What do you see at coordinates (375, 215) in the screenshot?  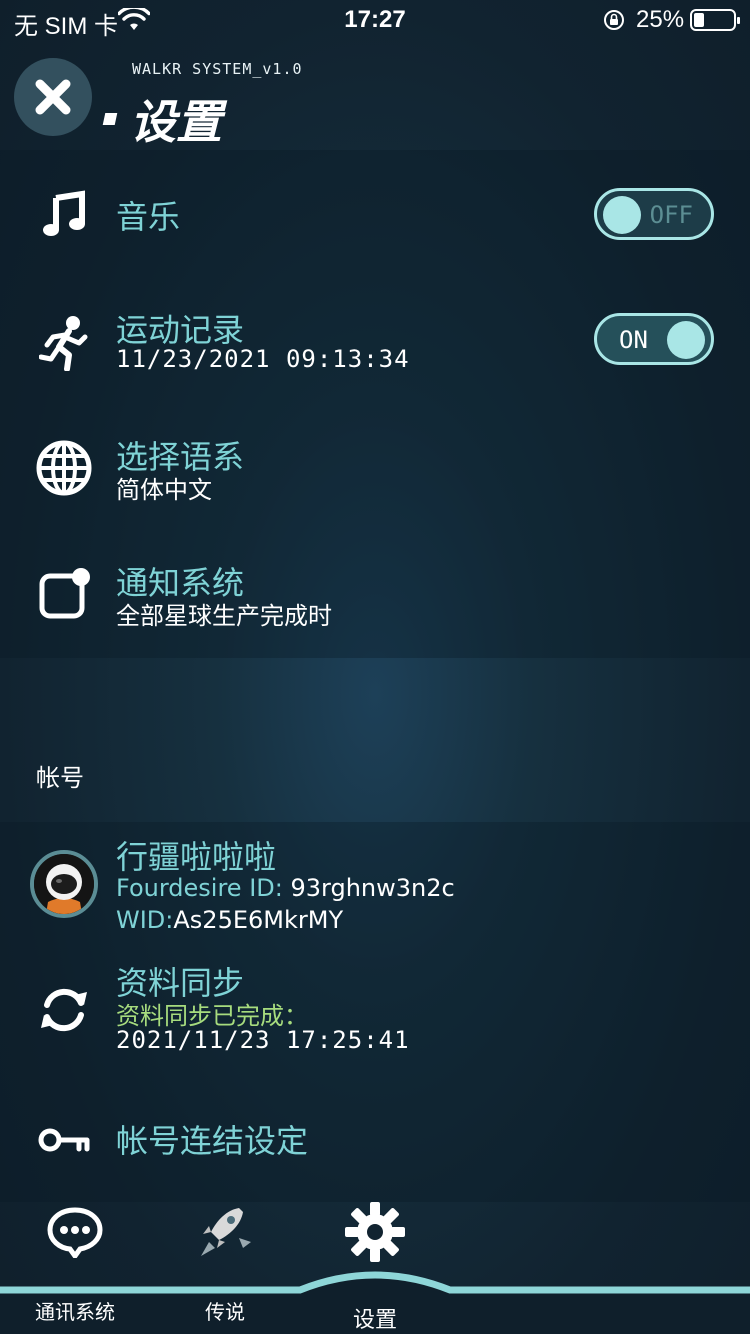 I see `setting-row-music: 音乐 OFF` at bounding box center [375, 215].